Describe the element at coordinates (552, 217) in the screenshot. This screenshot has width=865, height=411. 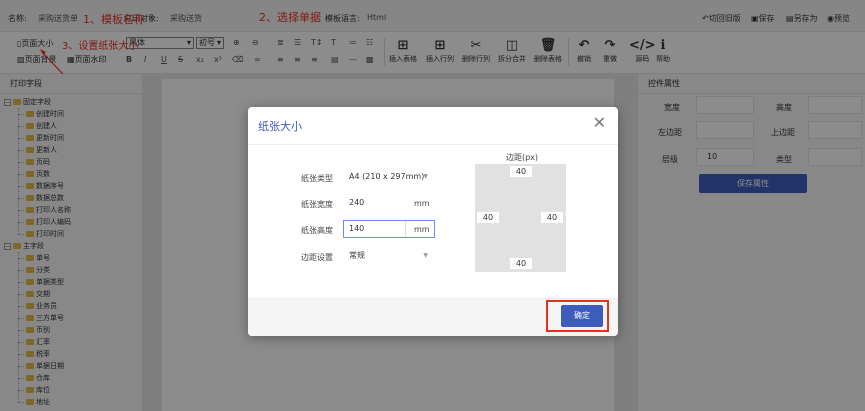
I see `margin-right-input: 40` at that location.